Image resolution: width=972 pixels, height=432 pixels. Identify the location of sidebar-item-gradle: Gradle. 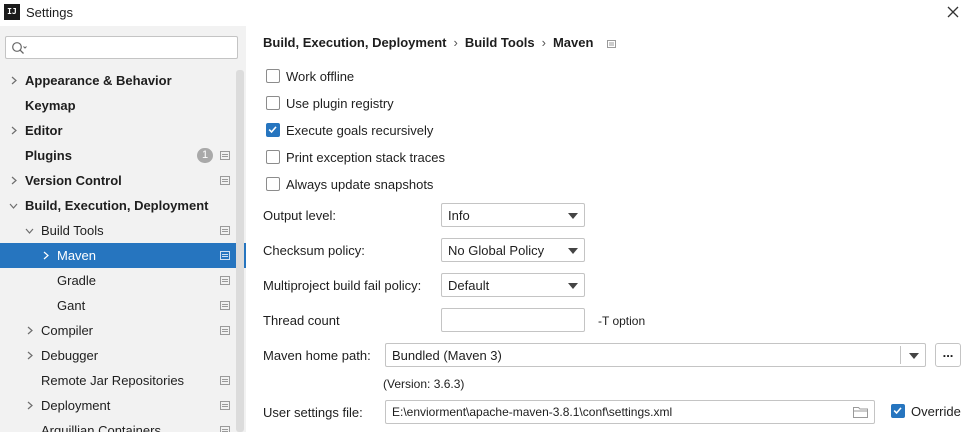
(123, 280).